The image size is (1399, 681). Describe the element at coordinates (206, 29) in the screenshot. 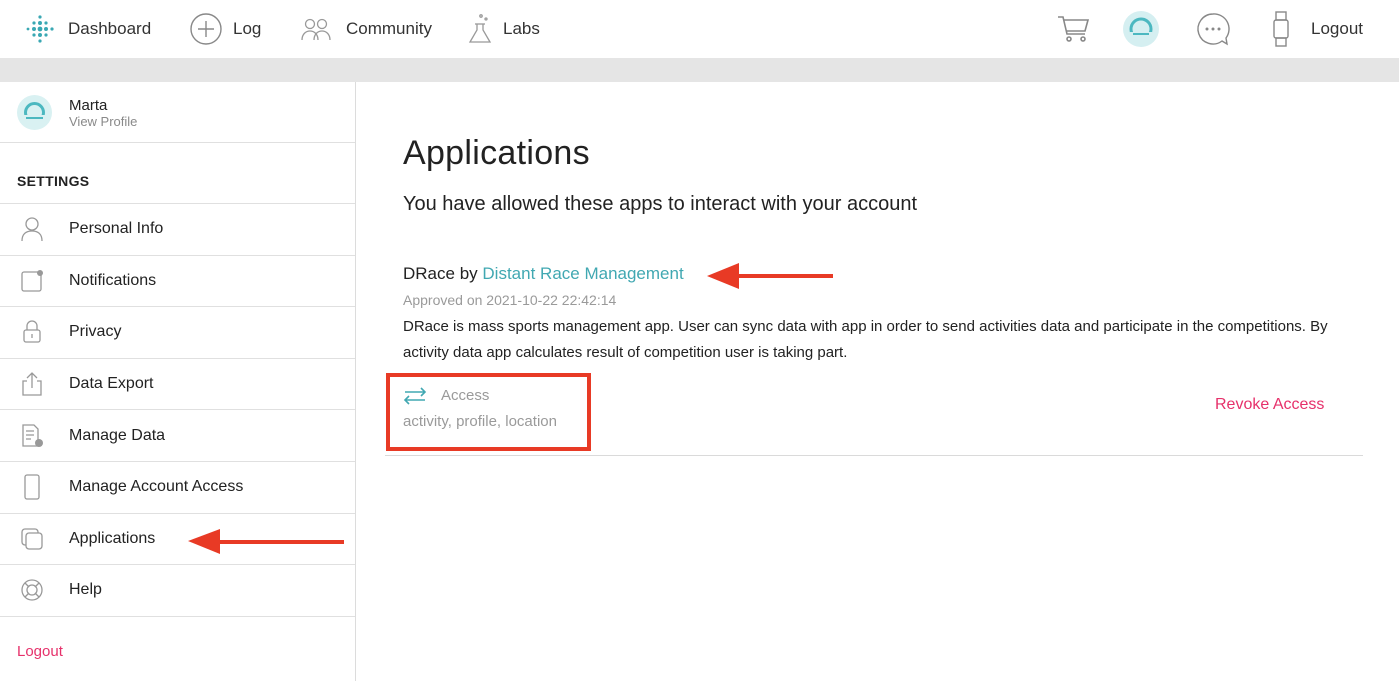

I see `plus-circle-icon` at that location.